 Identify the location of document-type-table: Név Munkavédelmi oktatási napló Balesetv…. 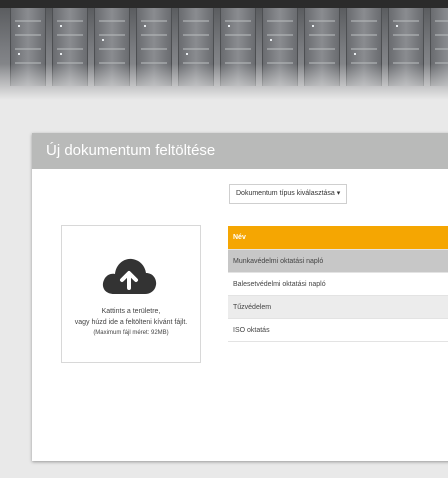
(338, 284).